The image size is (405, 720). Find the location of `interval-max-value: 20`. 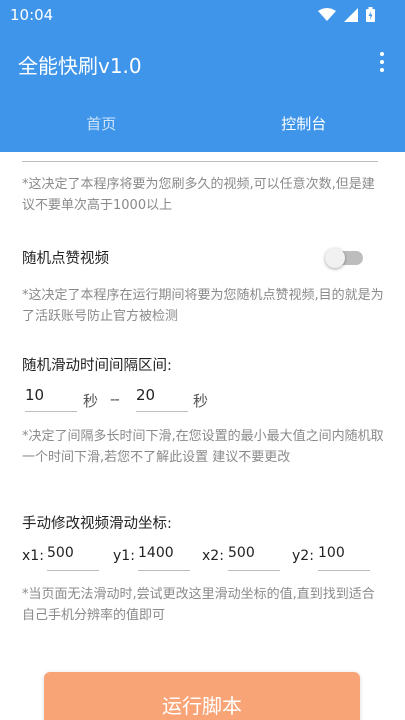

interval-max-value: 20 is located at coordinates (146, 395).